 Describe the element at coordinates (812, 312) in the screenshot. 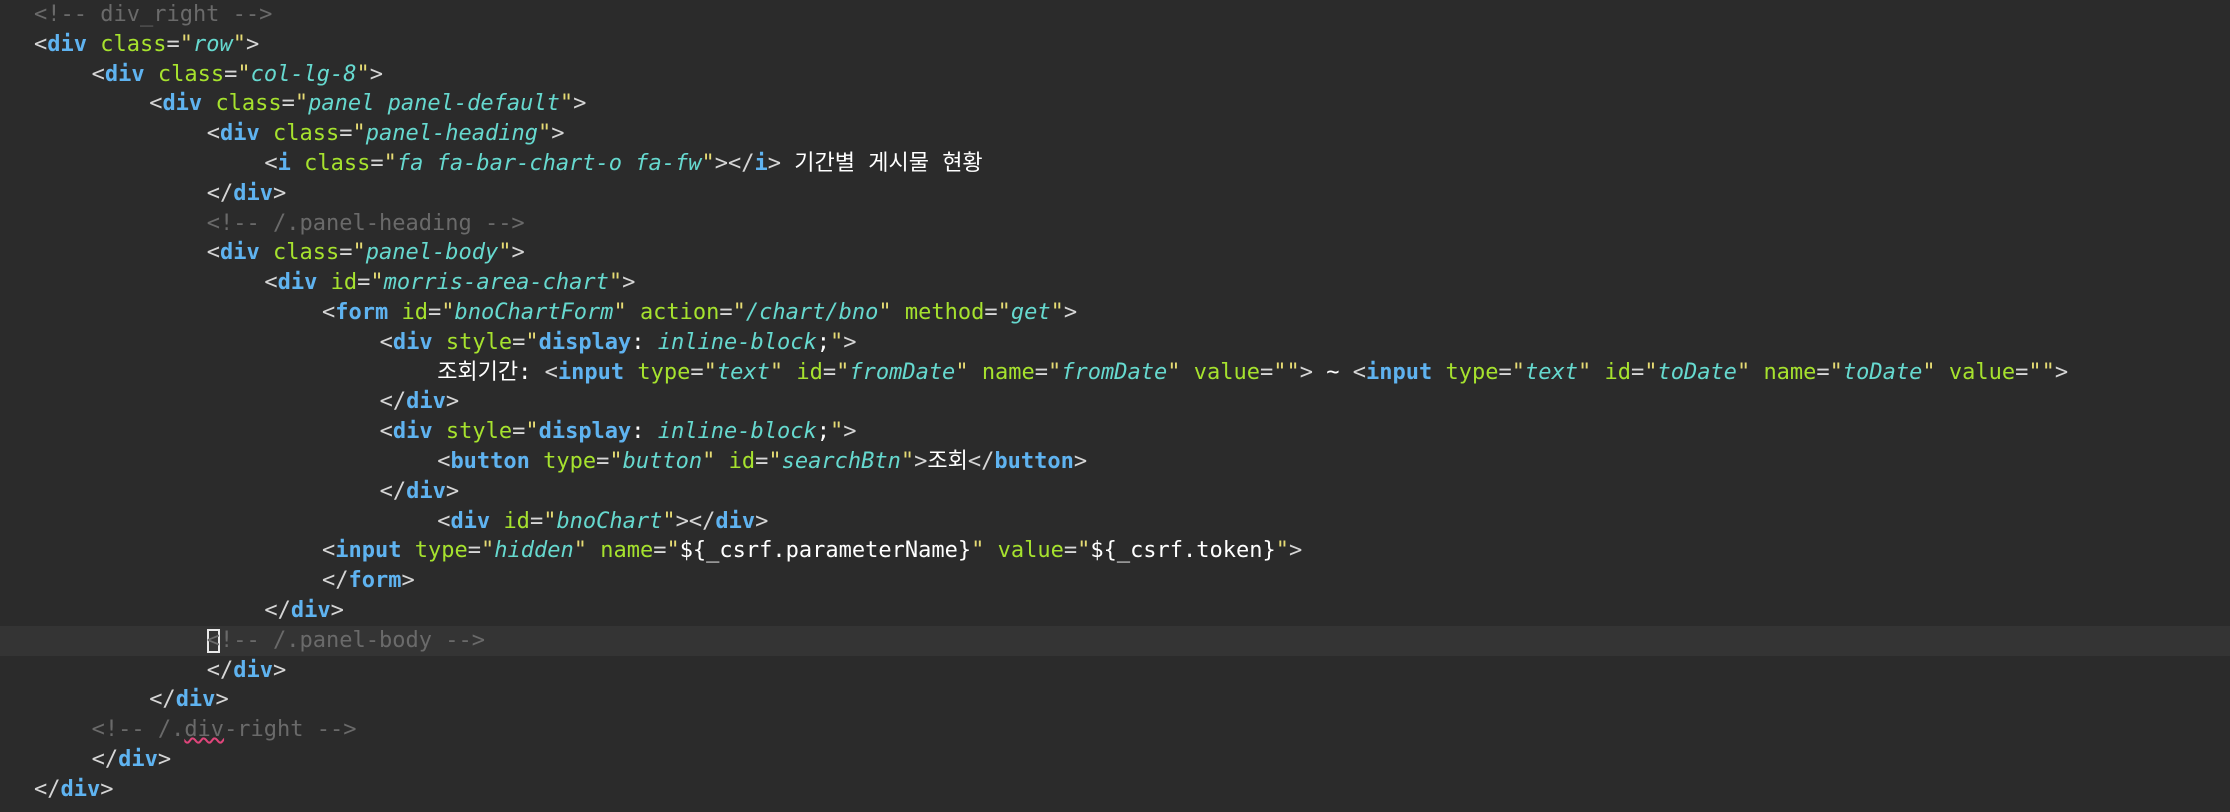

I see `code-token: /chart/bno` at that location.